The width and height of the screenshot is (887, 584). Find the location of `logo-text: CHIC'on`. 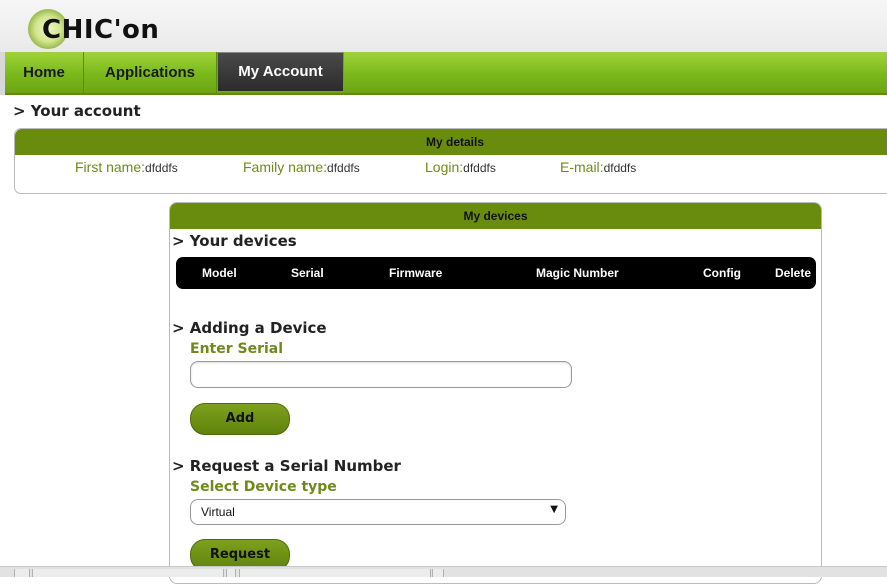

logo-text: CHIC'on is located at coordinates (101, 30).